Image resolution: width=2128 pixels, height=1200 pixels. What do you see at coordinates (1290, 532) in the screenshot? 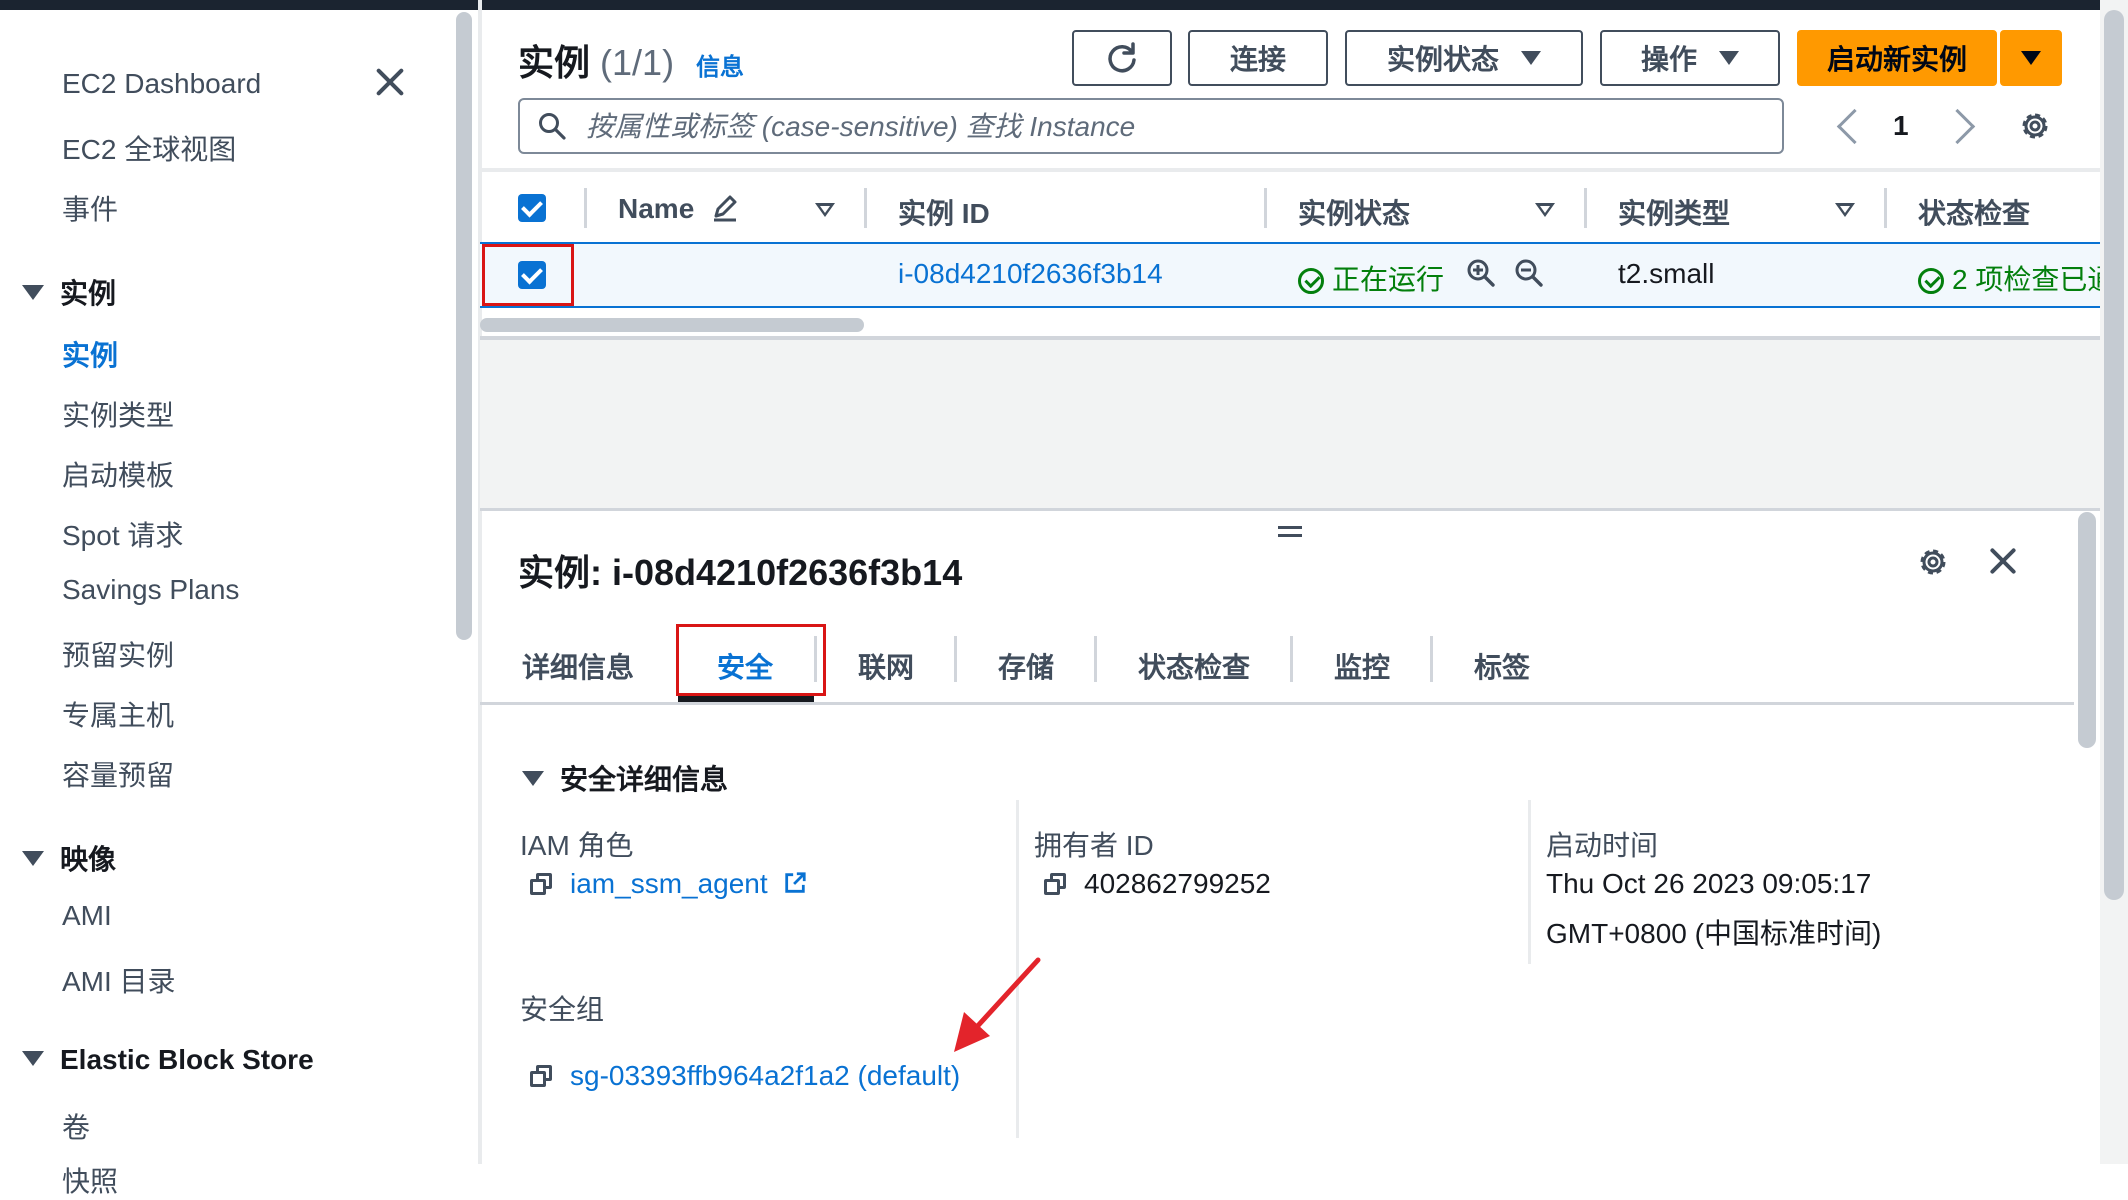
I see `drag-handle-icon` at bounding box center [1290, 532].